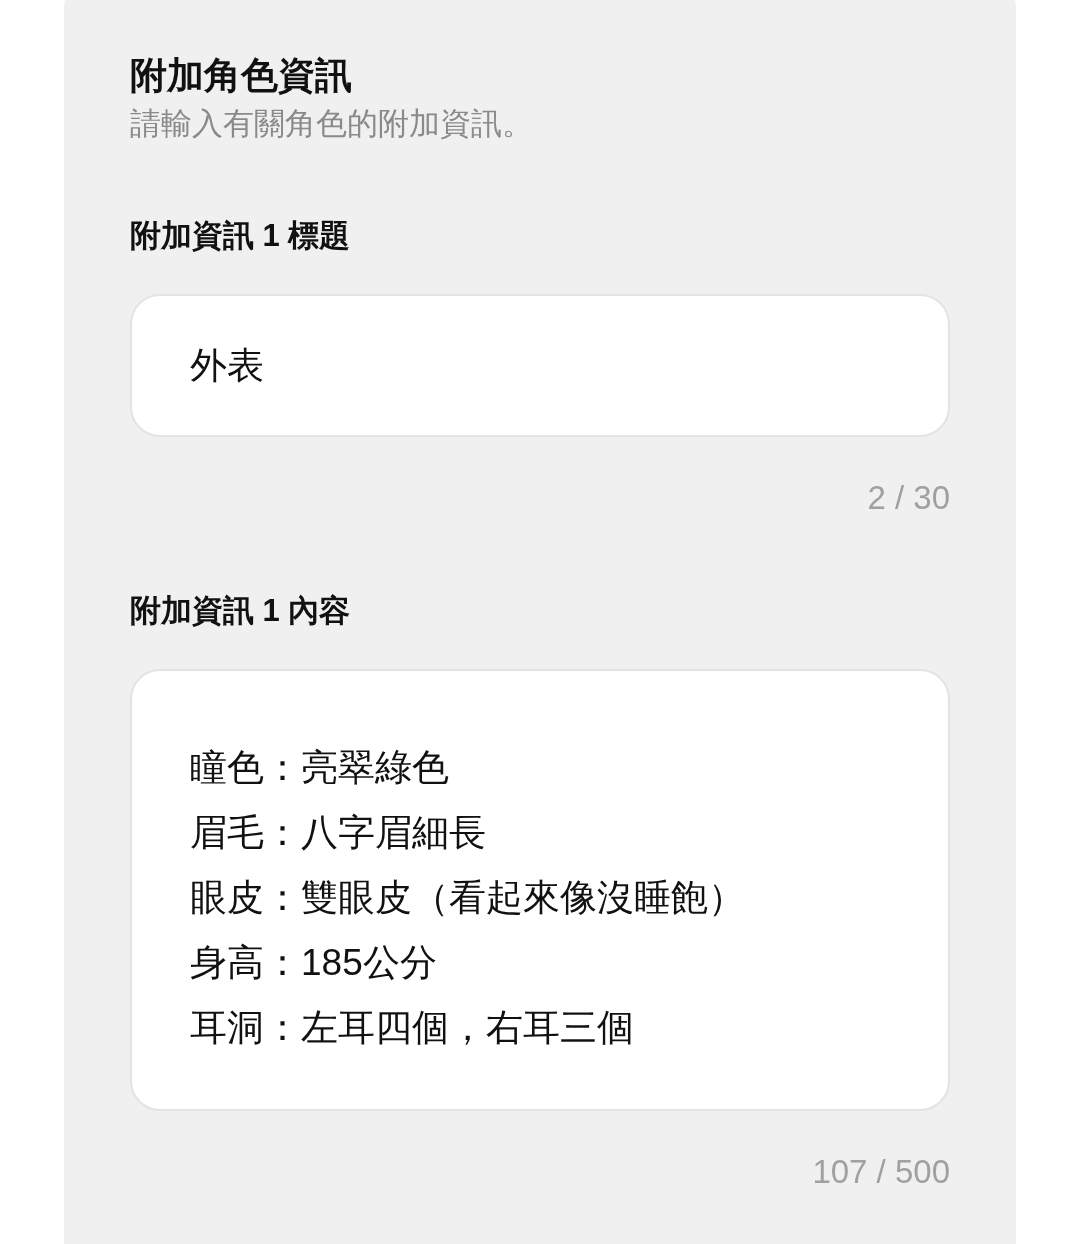  What do you see at coordinates (908, 498) in the screenshot?
I see `character-counter: 2 / 30` at bounding box center [908, 498].